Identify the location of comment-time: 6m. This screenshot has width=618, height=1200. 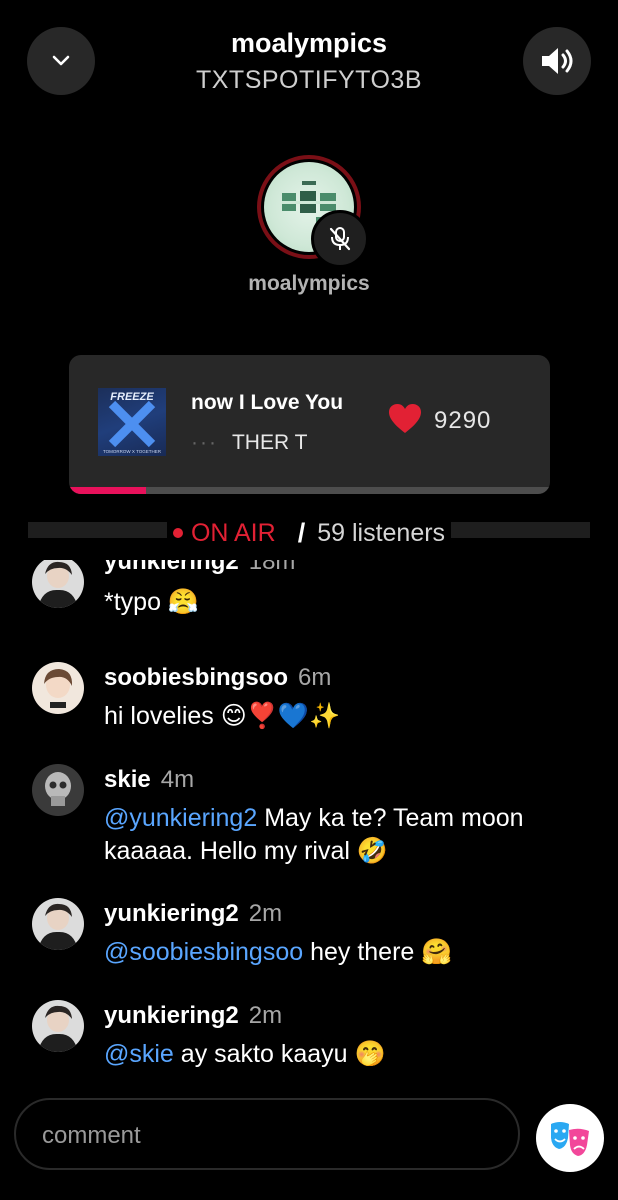
(315, 677).